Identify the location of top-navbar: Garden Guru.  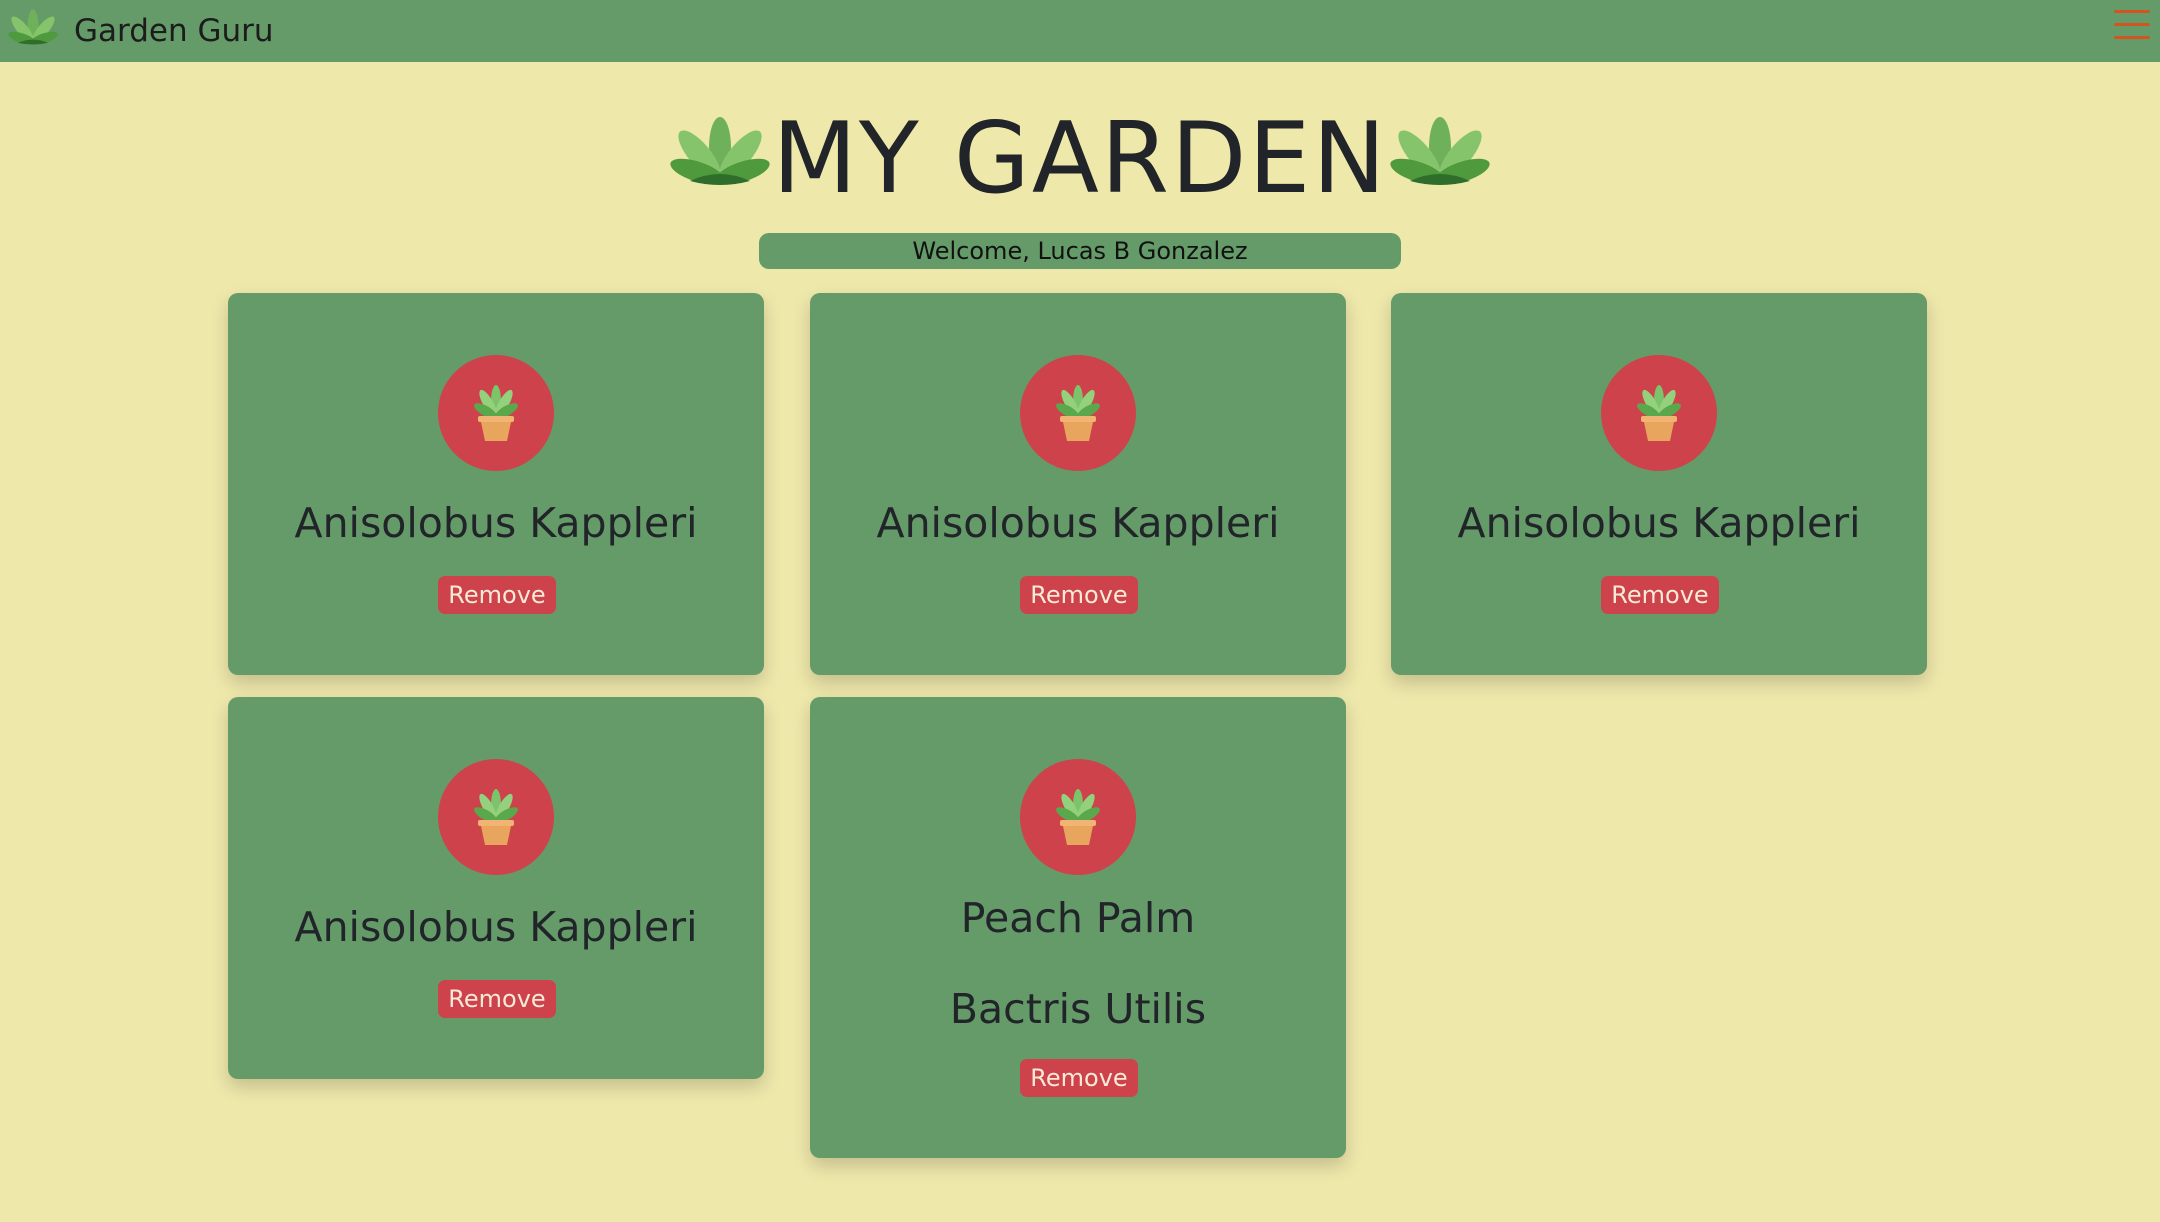
(1080, 31).